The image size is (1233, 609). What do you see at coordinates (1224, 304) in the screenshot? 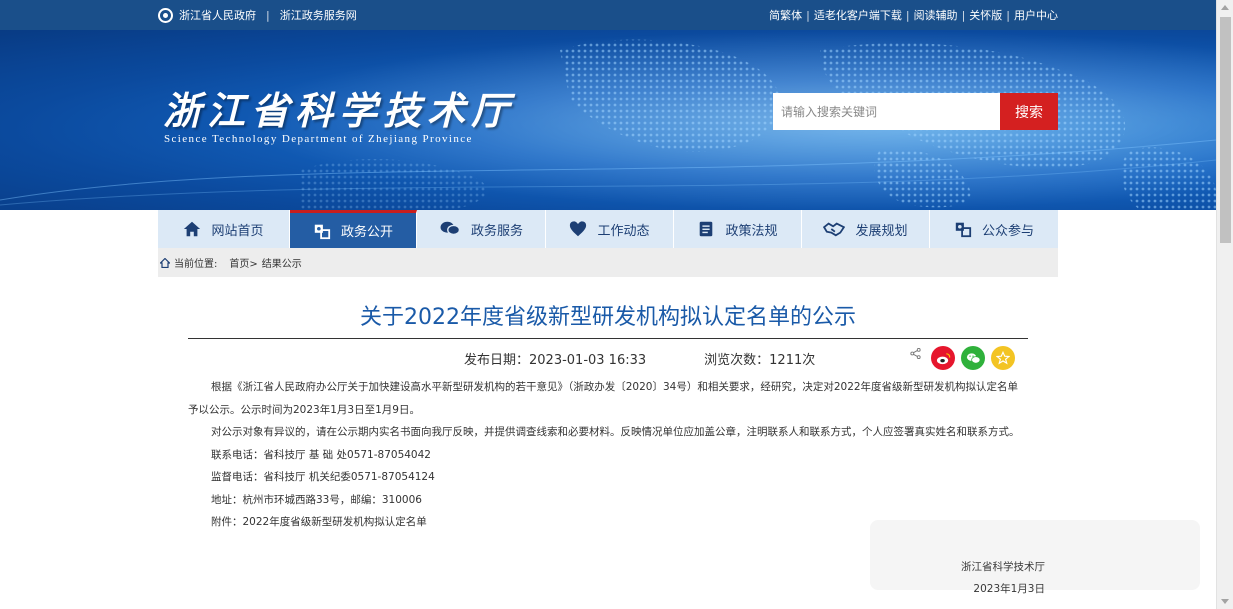
I see `page-scrollbar` at bounding box center [1224, 304].